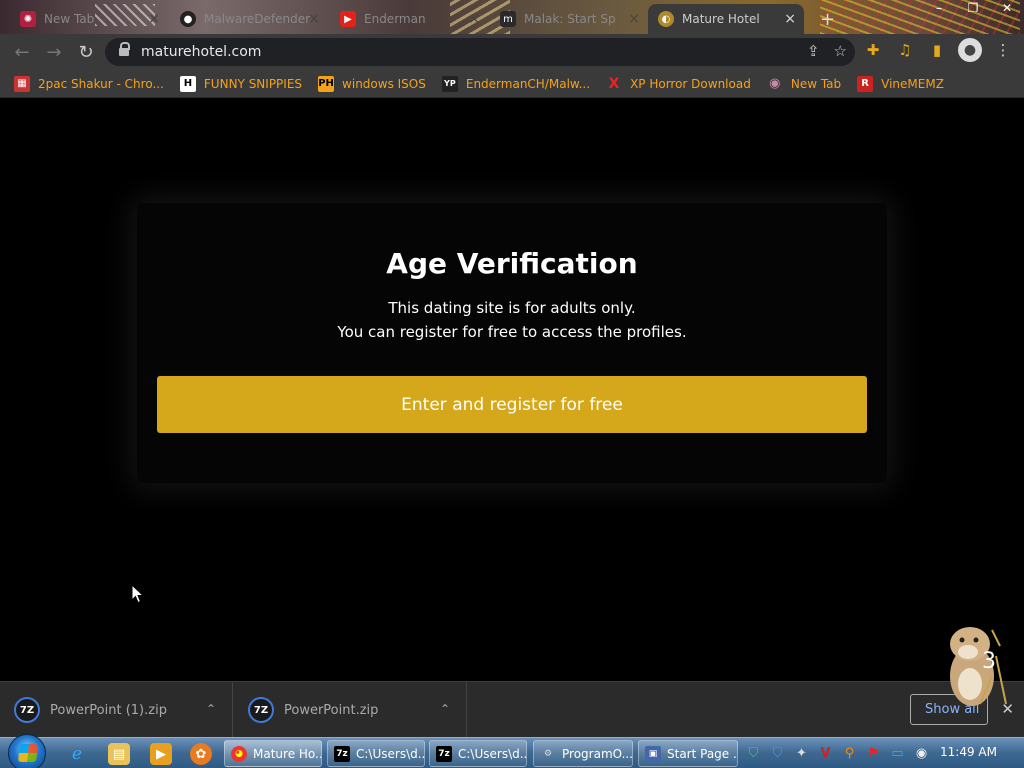  I want to click on back-button: ←, so click(22, 52).